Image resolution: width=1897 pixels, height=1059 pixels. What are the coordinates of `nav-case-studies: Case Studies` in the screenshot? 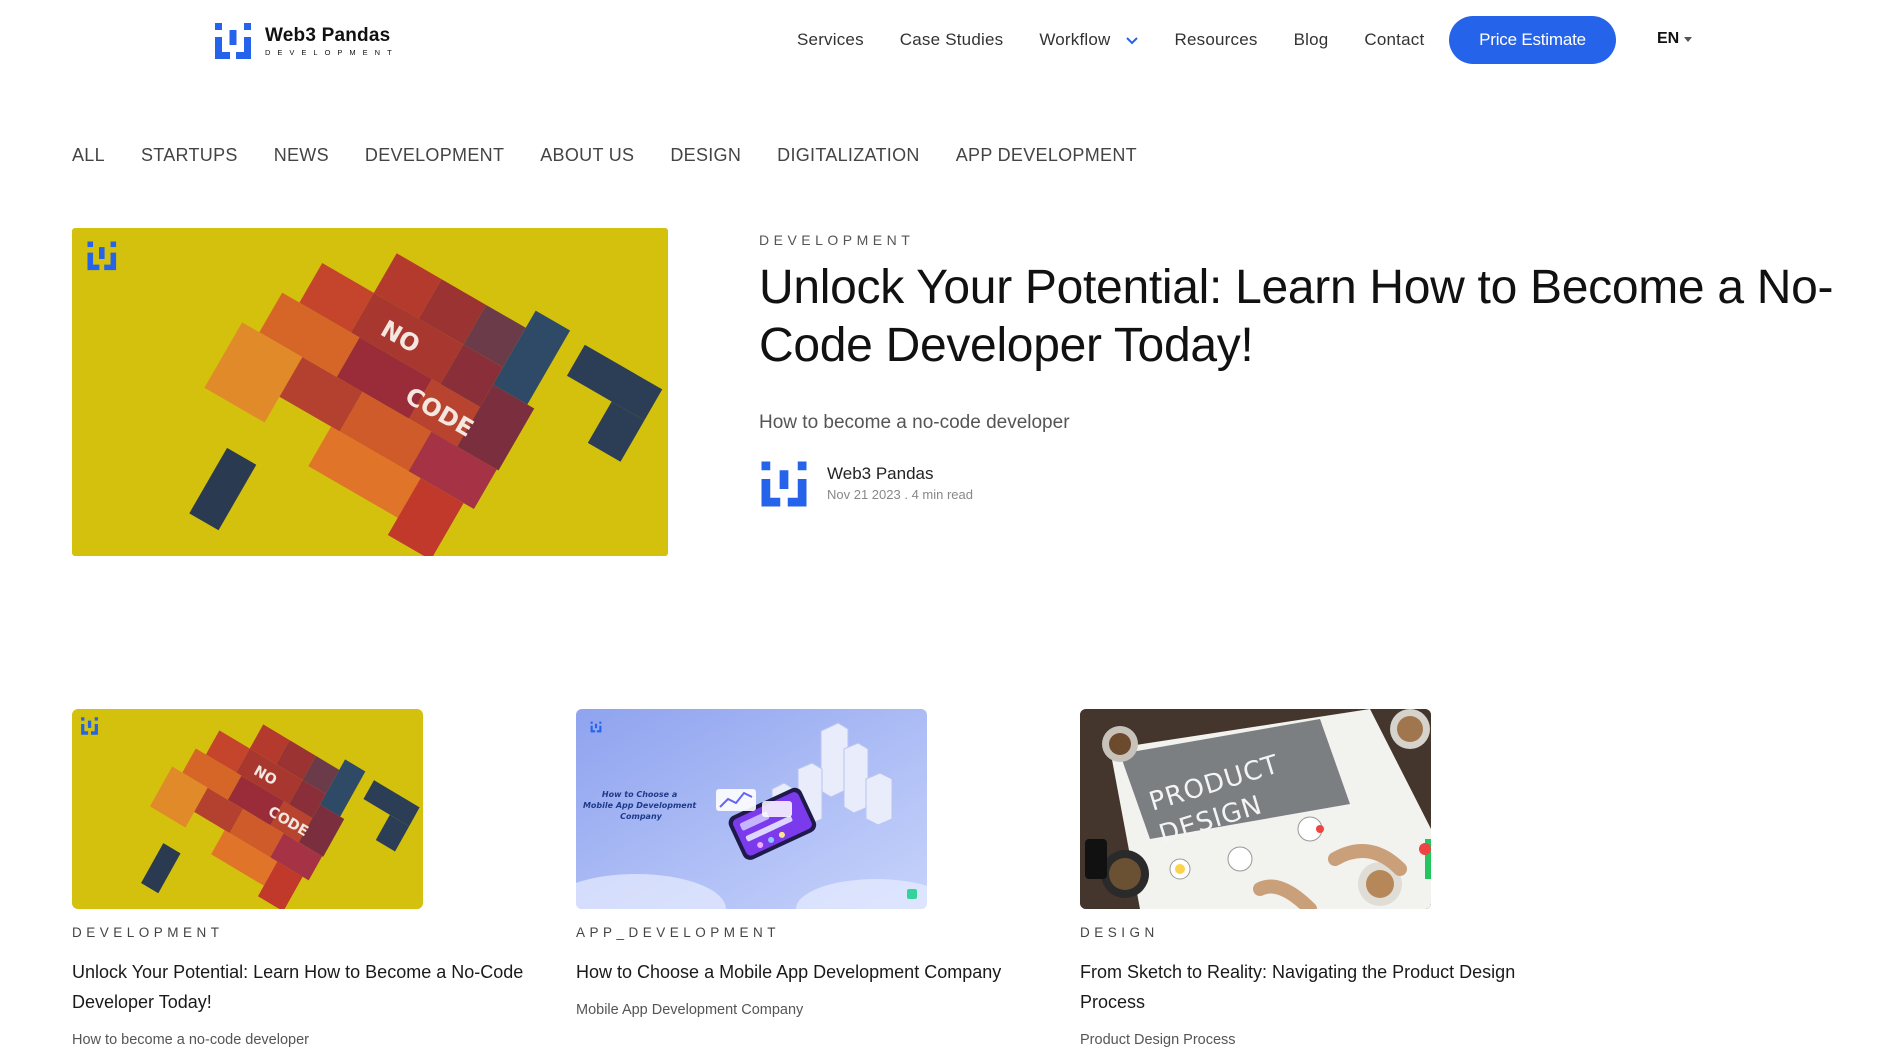 It's located at (952, 40).